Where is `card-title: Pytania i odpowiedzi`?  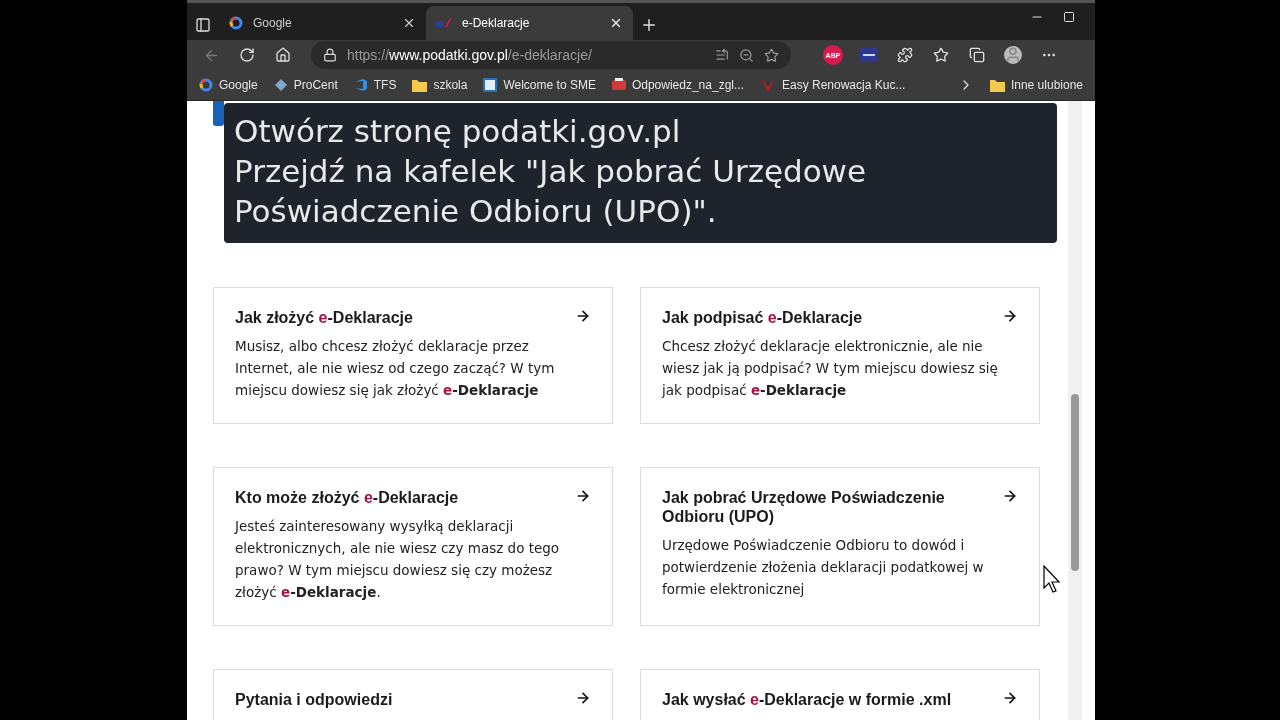
card-title: Pytania i odpowiedzi is located at coordinates (314, 699).